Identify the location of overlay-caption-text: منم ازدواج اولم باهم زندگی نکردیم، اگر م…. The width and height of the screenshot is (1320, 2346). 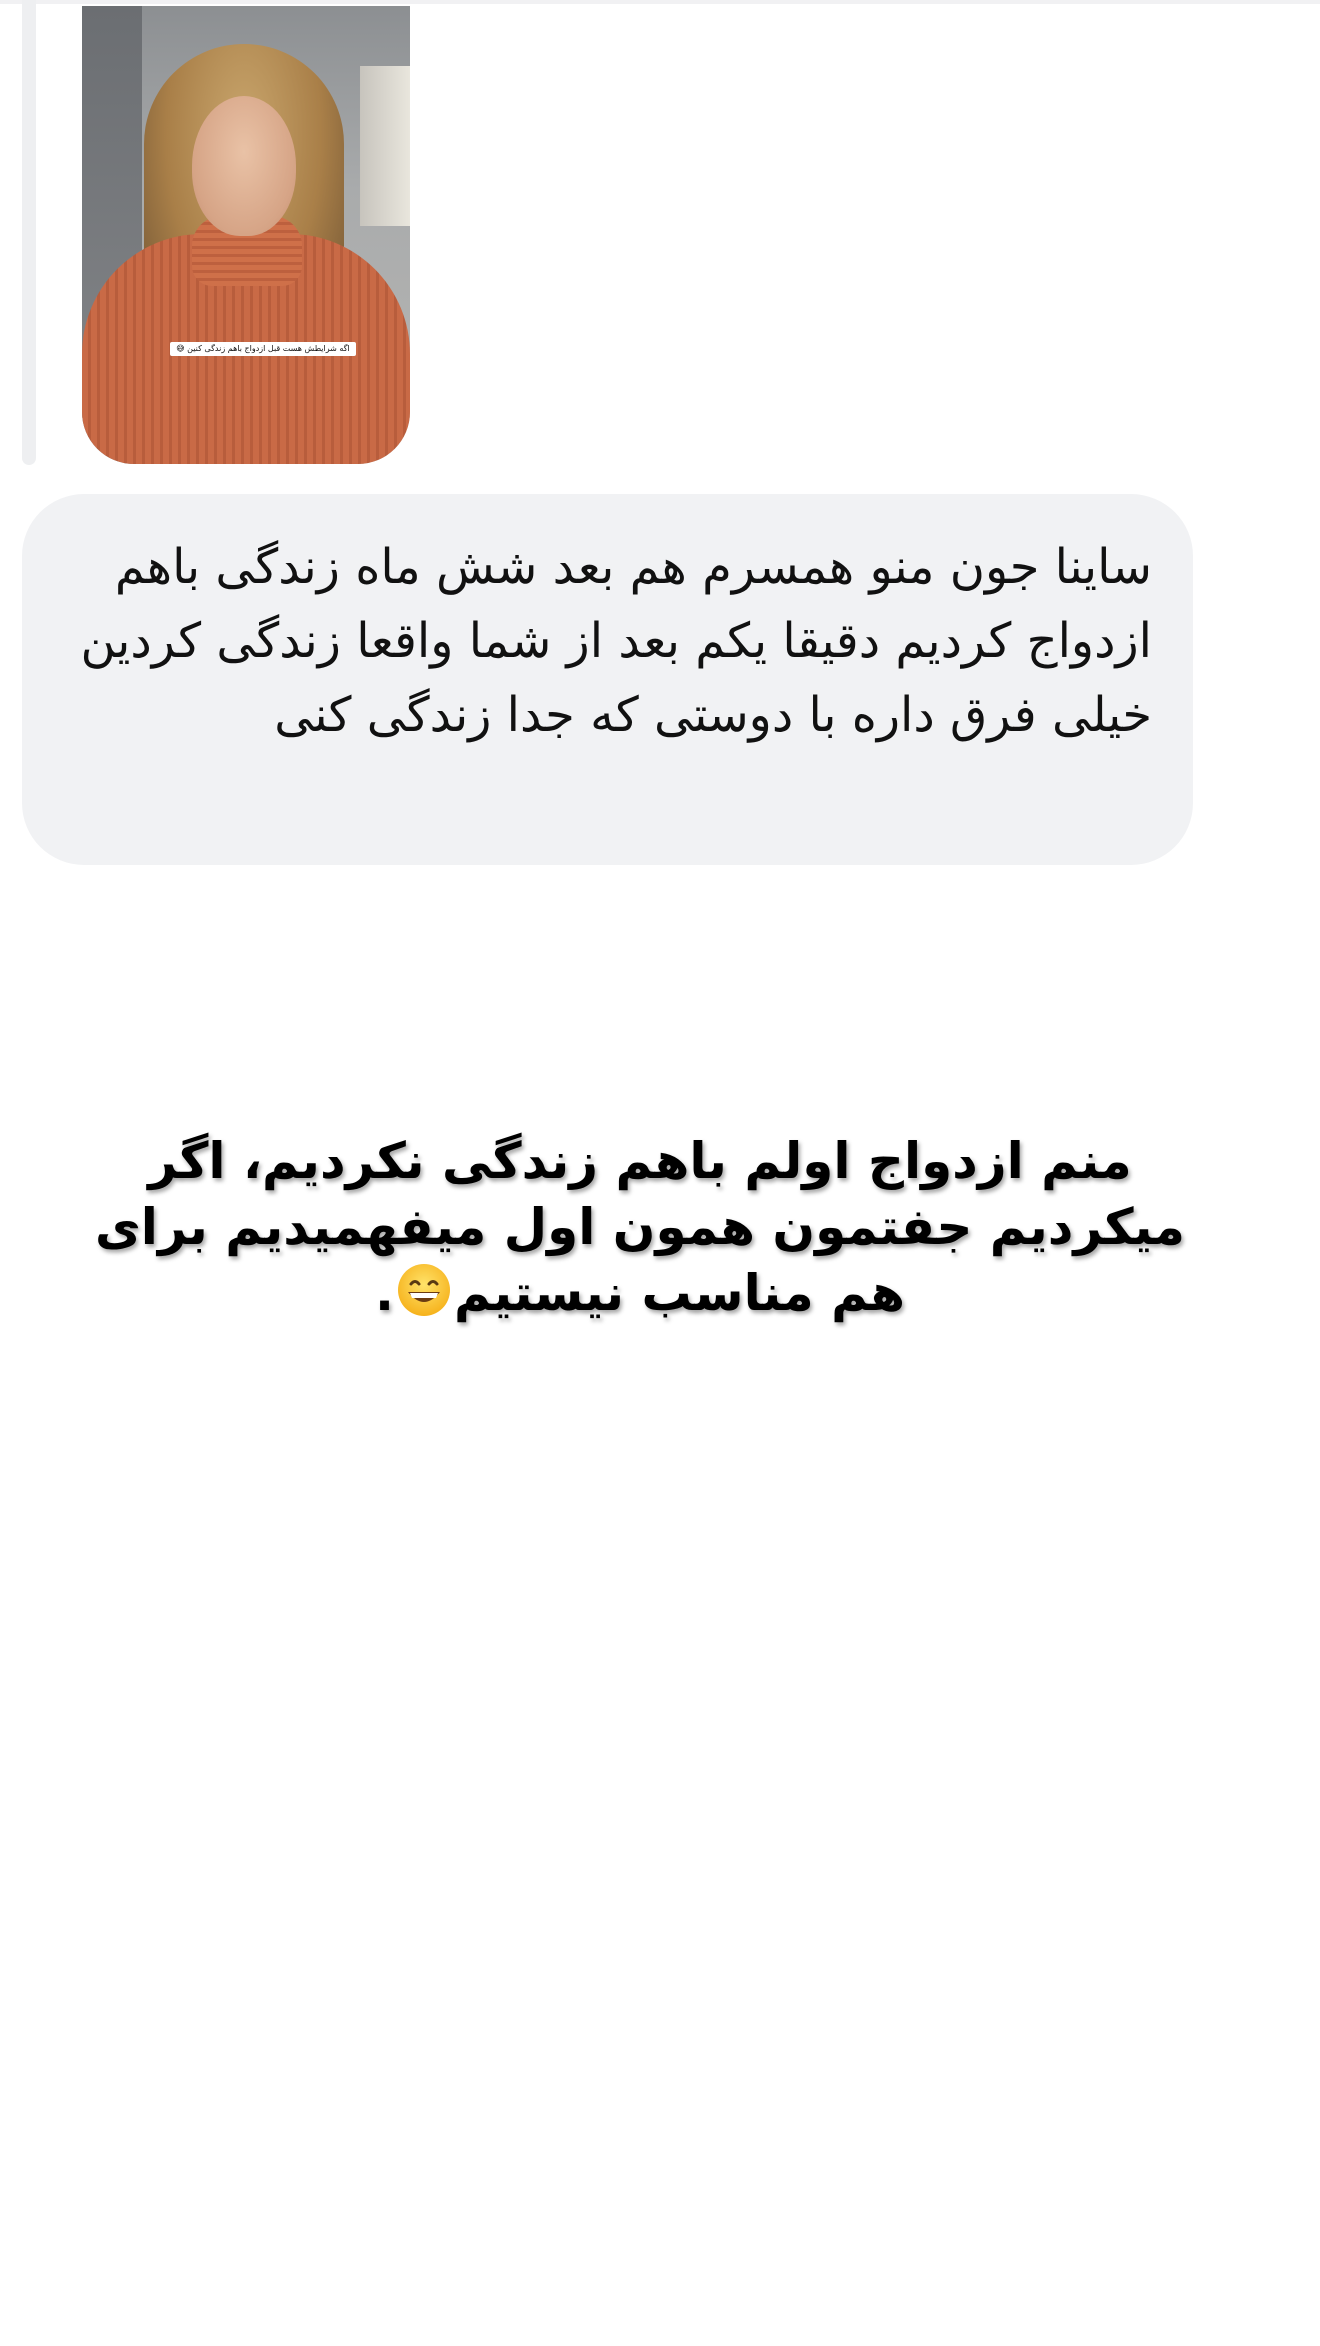
(639, 1227).